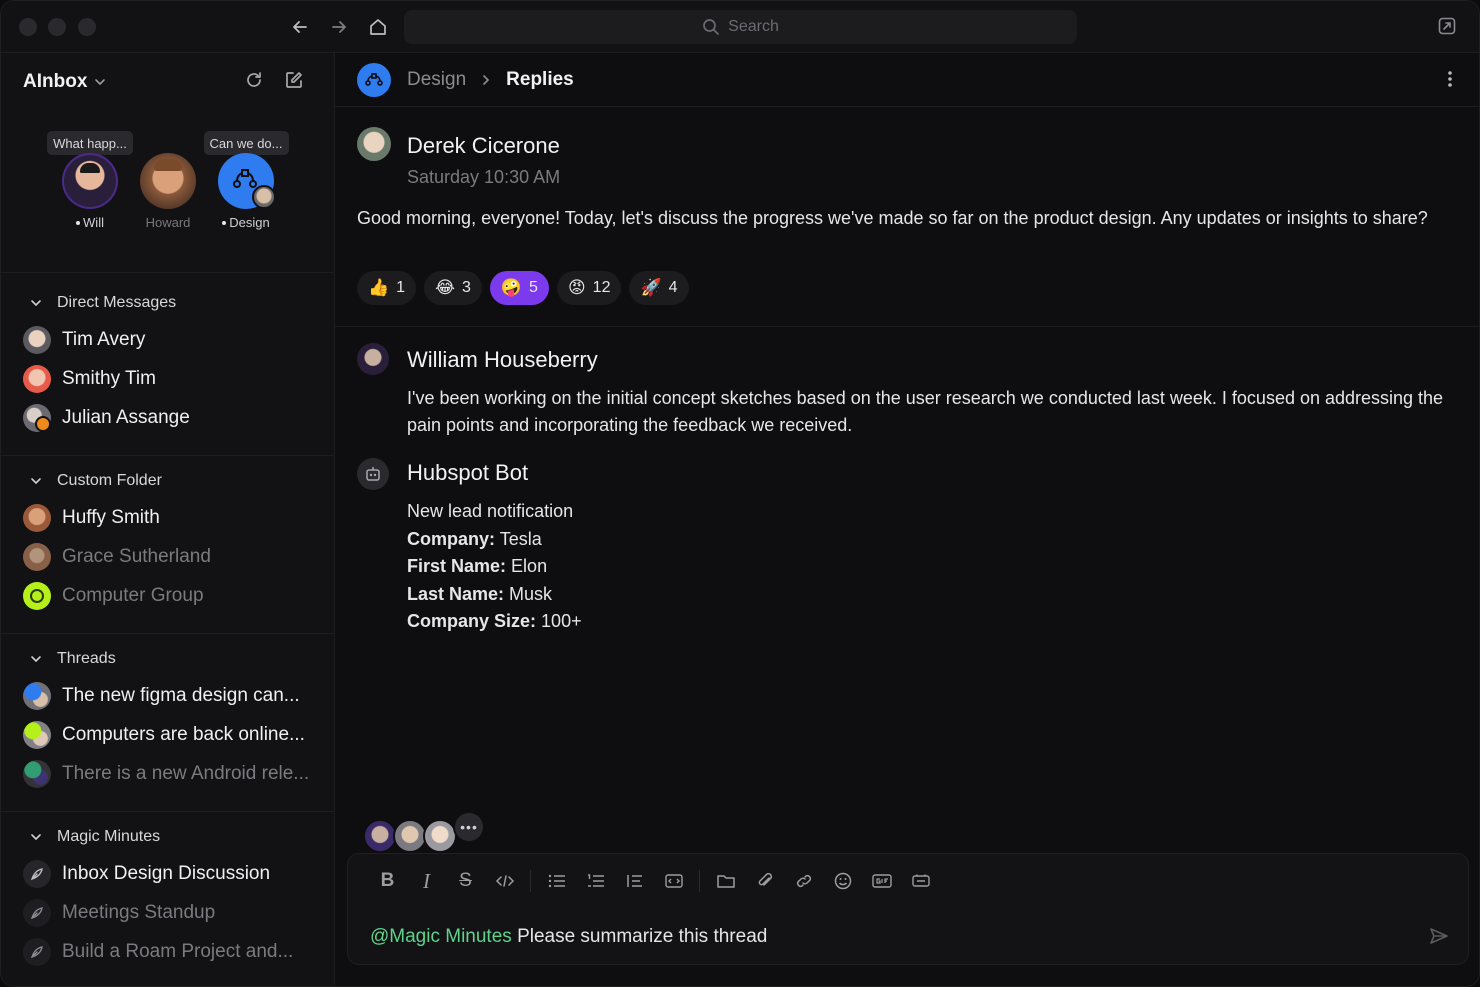  Describe the element at coordinates (803, 881) in the screenshot. I see `link-button` at that location.